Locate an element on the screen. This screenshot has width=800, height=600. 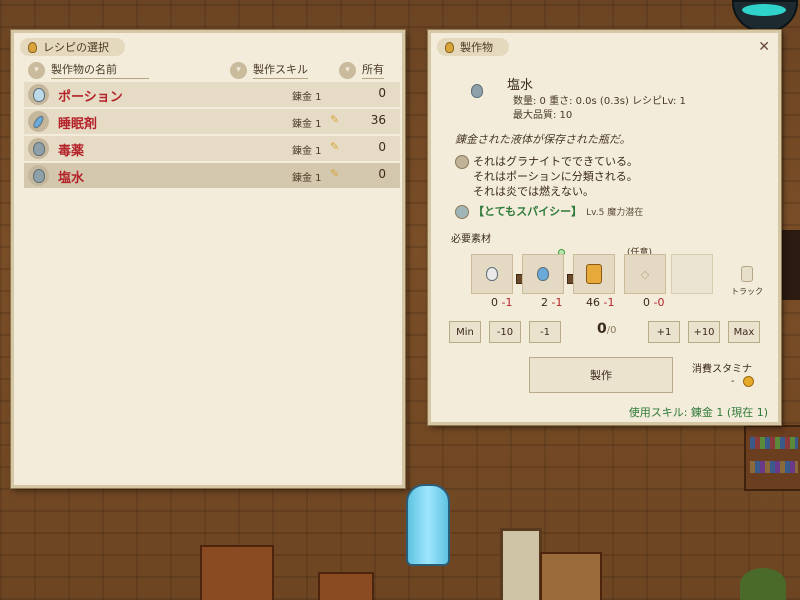
craft-panel-tab: 製作物 is located at coordinates (473, 47).